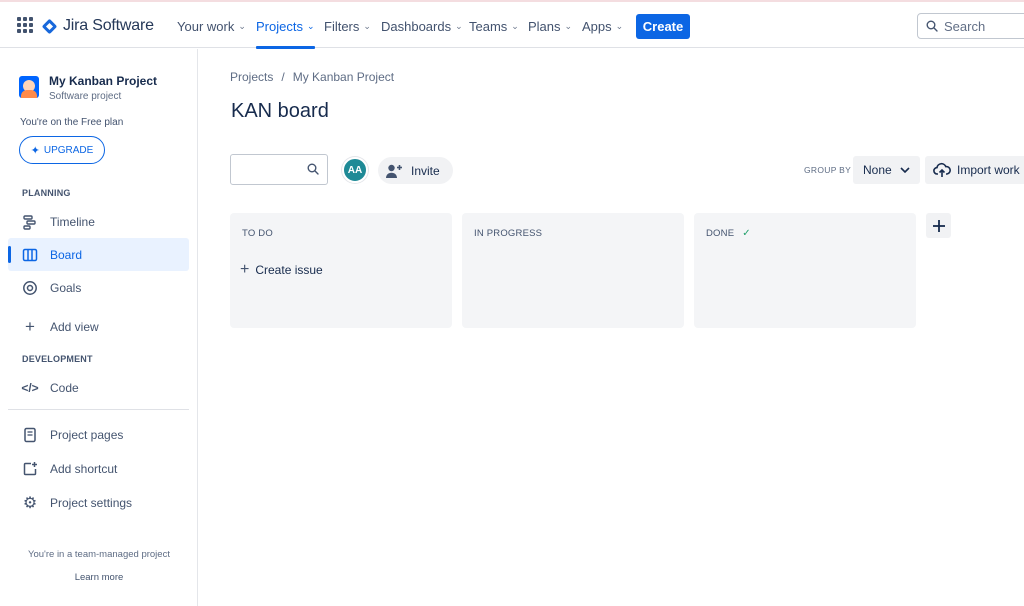 This screenshot has width=1024, height=606. Describe the element at coordinates (98, 287) in the screenshot. I see `sidebar-item-goals: Goals` at that location.